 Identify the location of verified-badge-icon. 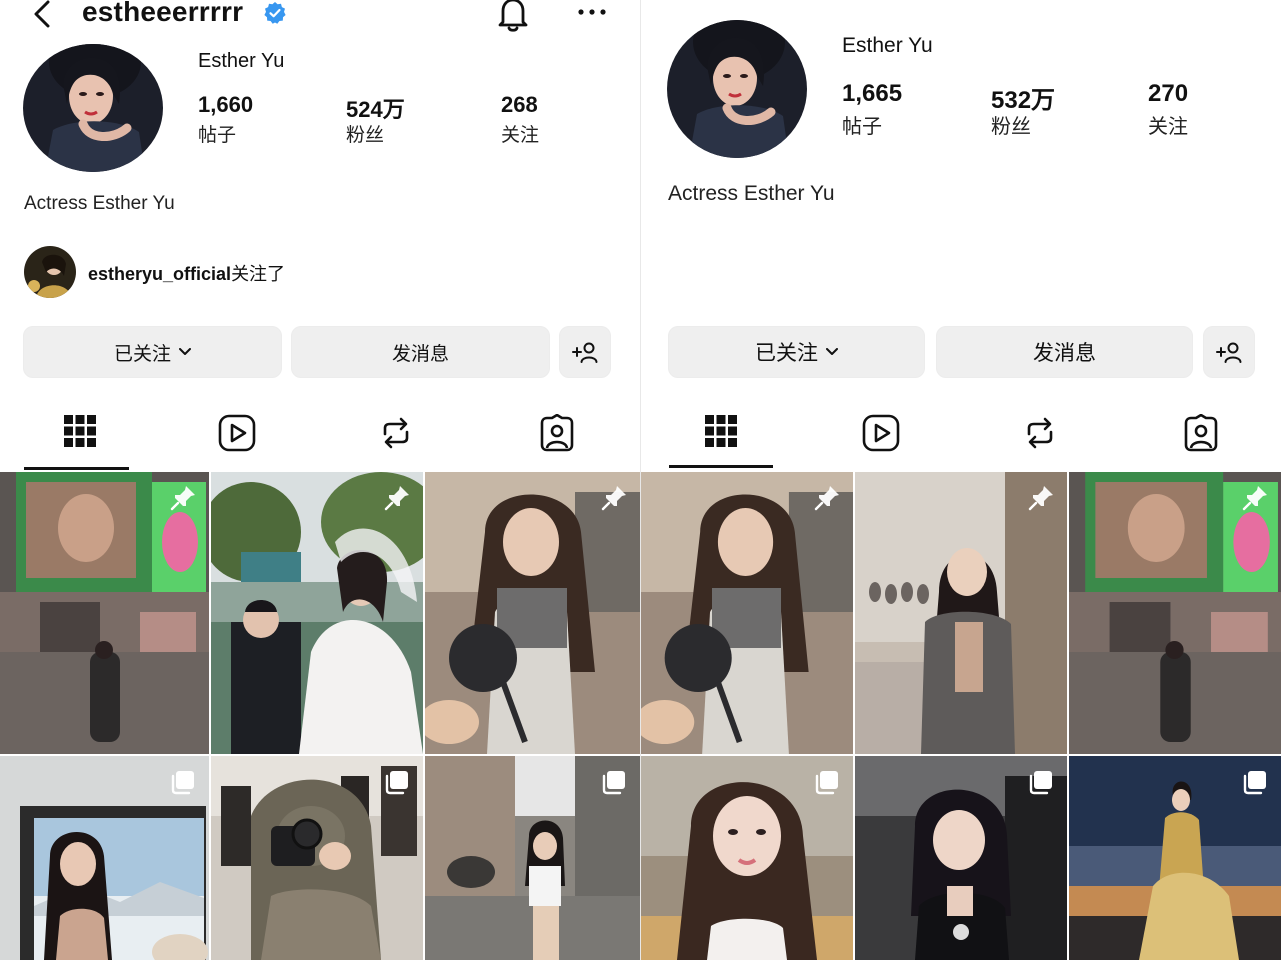
(275, 13).